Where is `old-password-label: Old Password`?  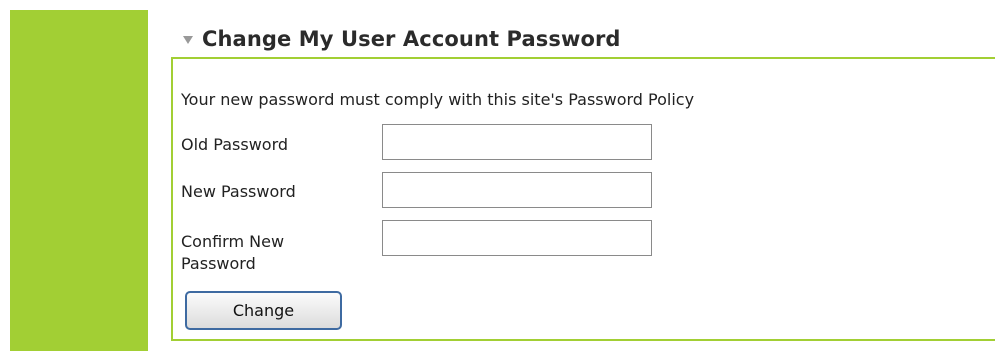
old-password-label: Old Password is located at coordinates (235, 144).